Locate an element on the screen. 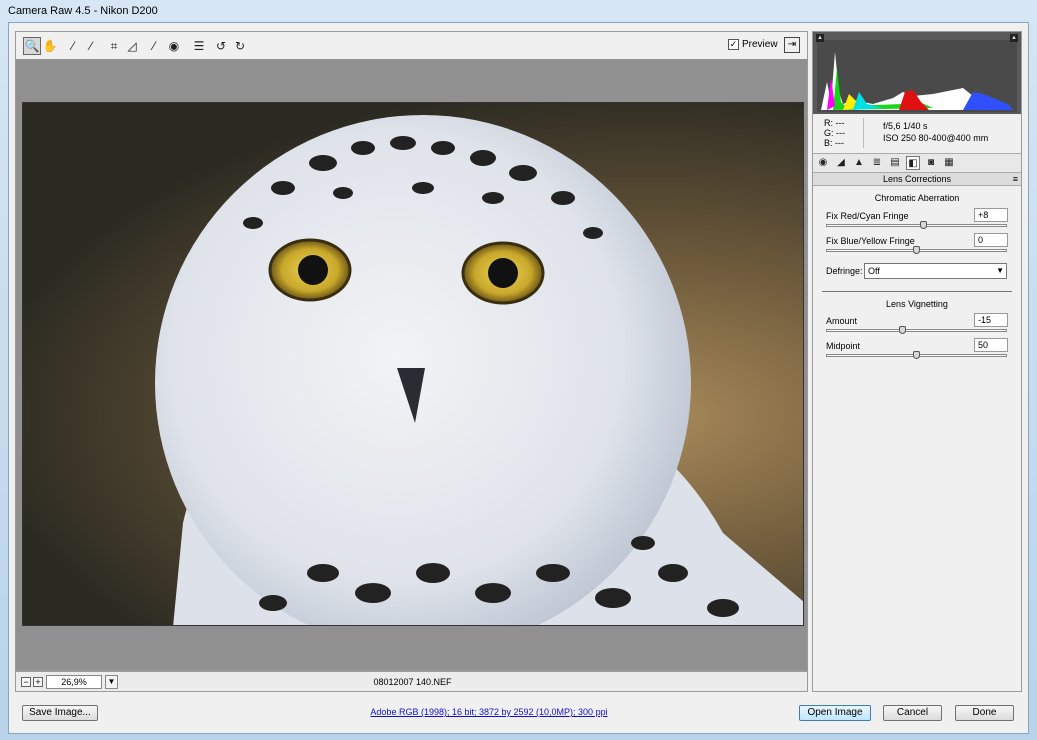 The height and width of the screenshot is (740, 1037). status-bar: − + 26,9% ▼ 08012007 140.NEF is located at coordinates (411, 681).